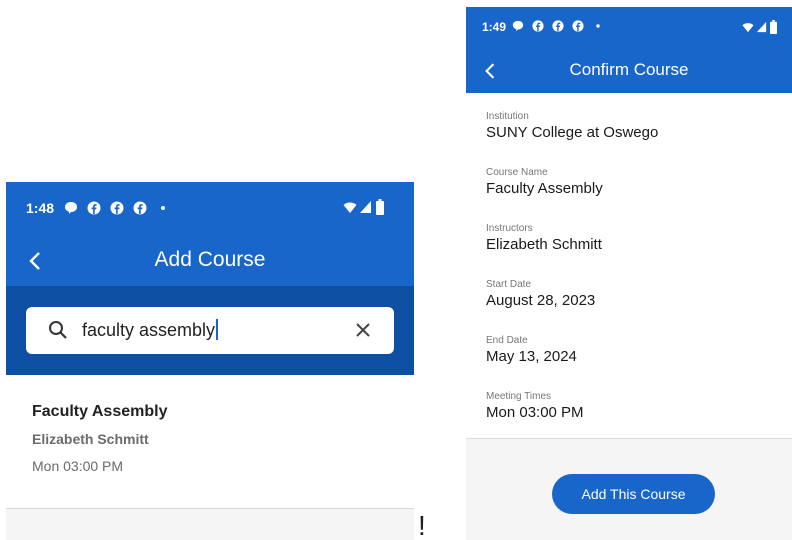 Image resolution: width=792 pixels, height=540 pixels. Describe the element at coordinates (509, 228) in the screenshot. I see `field-label: Instructors` at that location.